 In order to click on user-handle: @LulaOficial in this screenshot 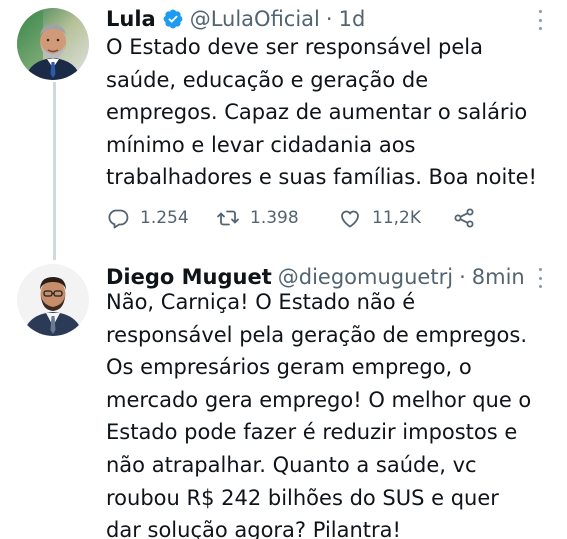, I will do `click(255, 19)`.